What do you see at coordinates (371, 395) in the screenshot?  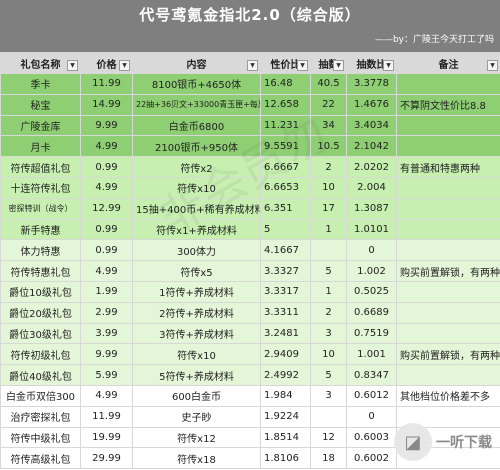 I see `cell-draw-ratio: 0.6012` at bounding box center [371, 395].